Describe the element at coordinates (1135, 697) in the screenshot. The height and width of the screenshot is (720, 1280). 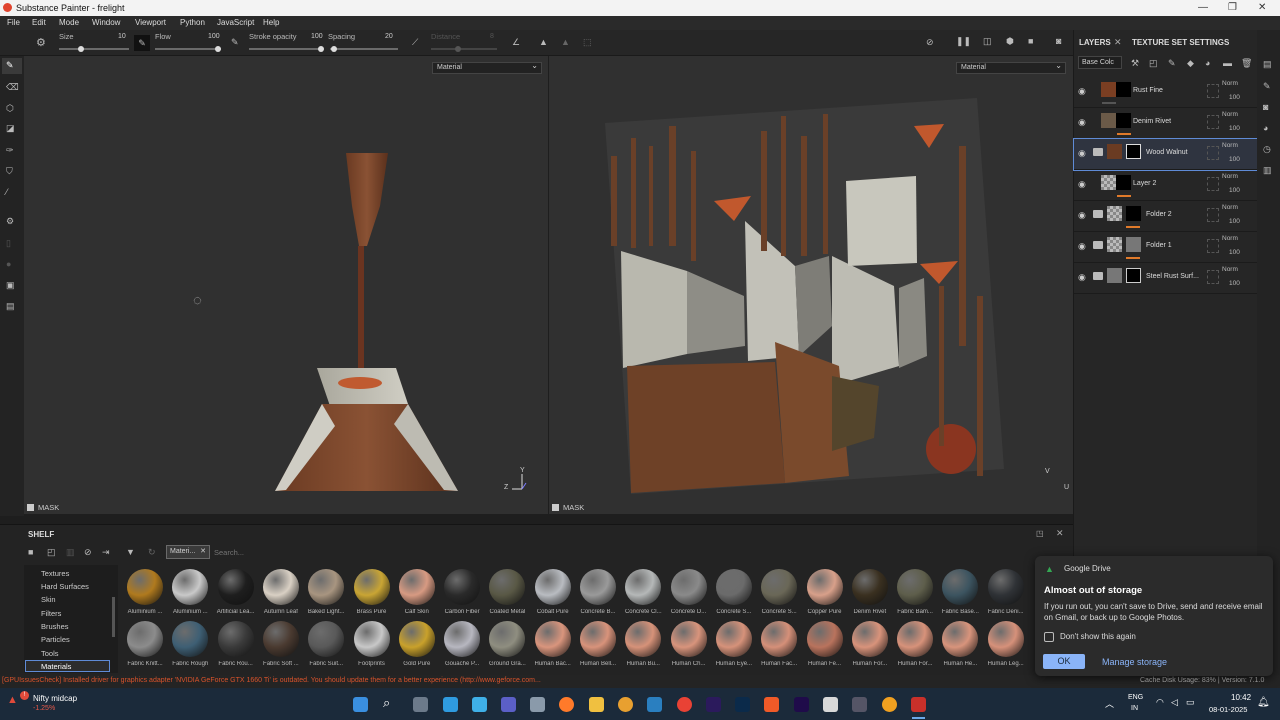
I see `language-code: ENG` at that location.